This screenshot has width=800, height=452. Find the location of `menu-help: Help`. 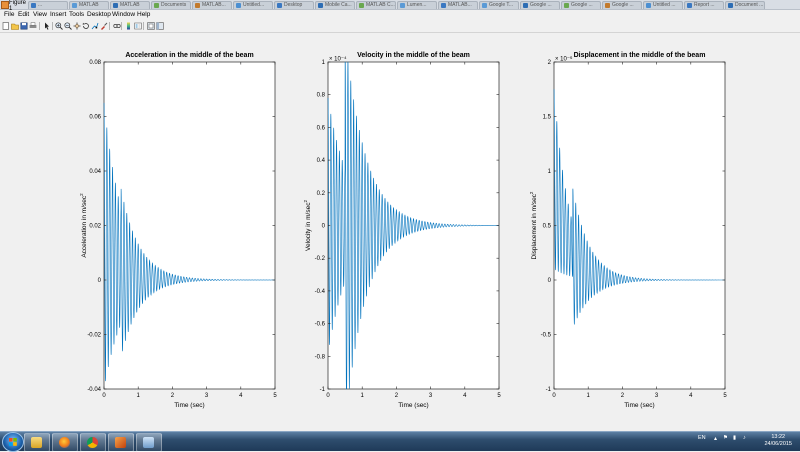

menu-help: Help is located at coordinates (143, 15).